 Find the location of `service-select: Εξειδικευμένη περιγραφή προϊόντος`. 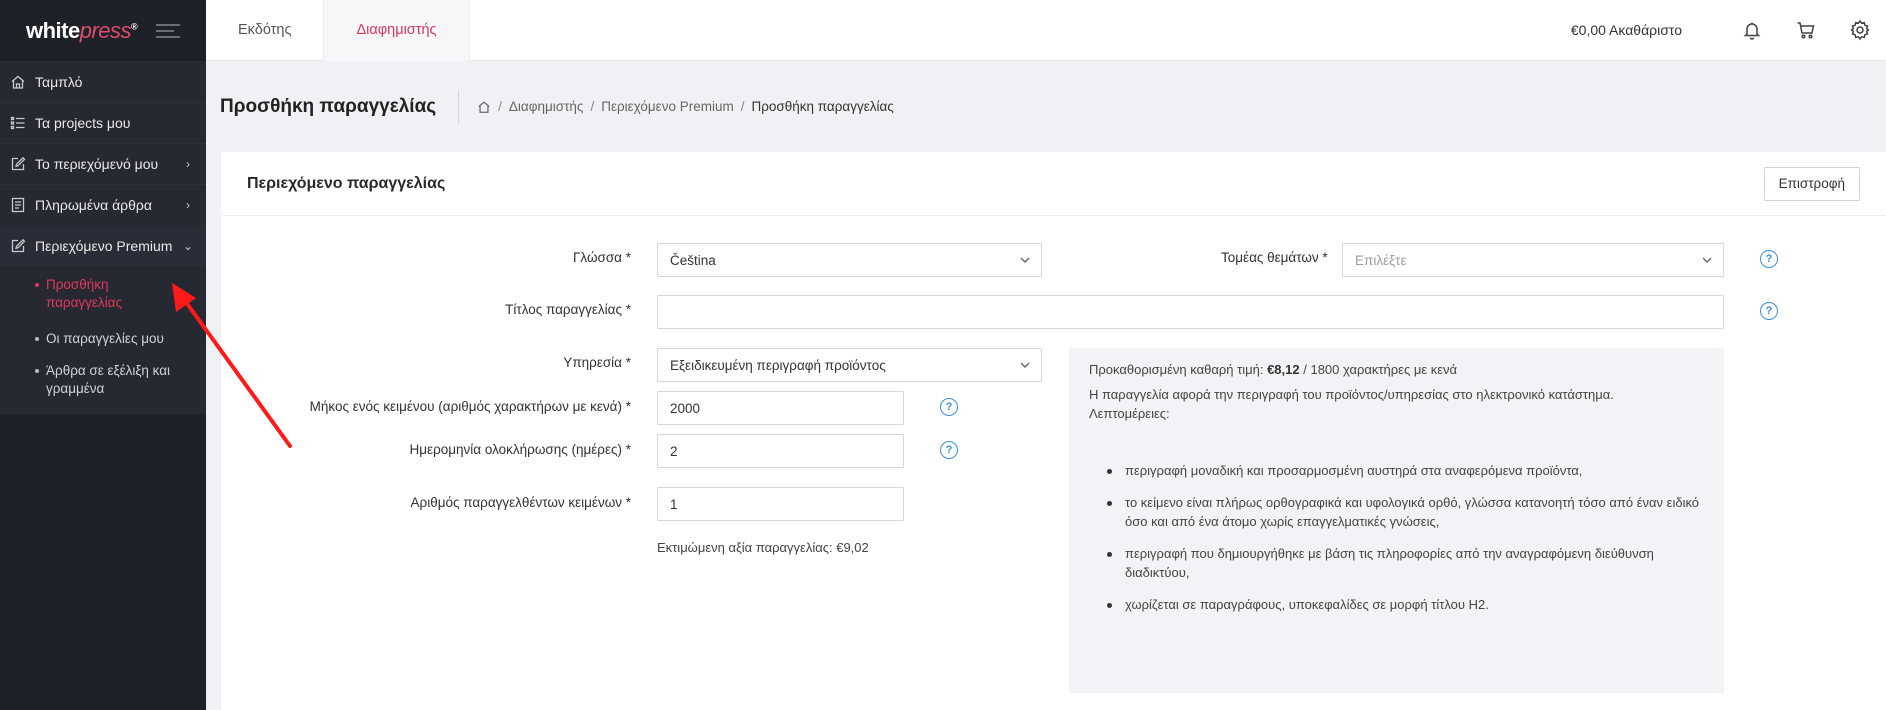

service-select: Εξειδικευμένη περιγραφή προϊόντος is located at coordinates (849, 365).